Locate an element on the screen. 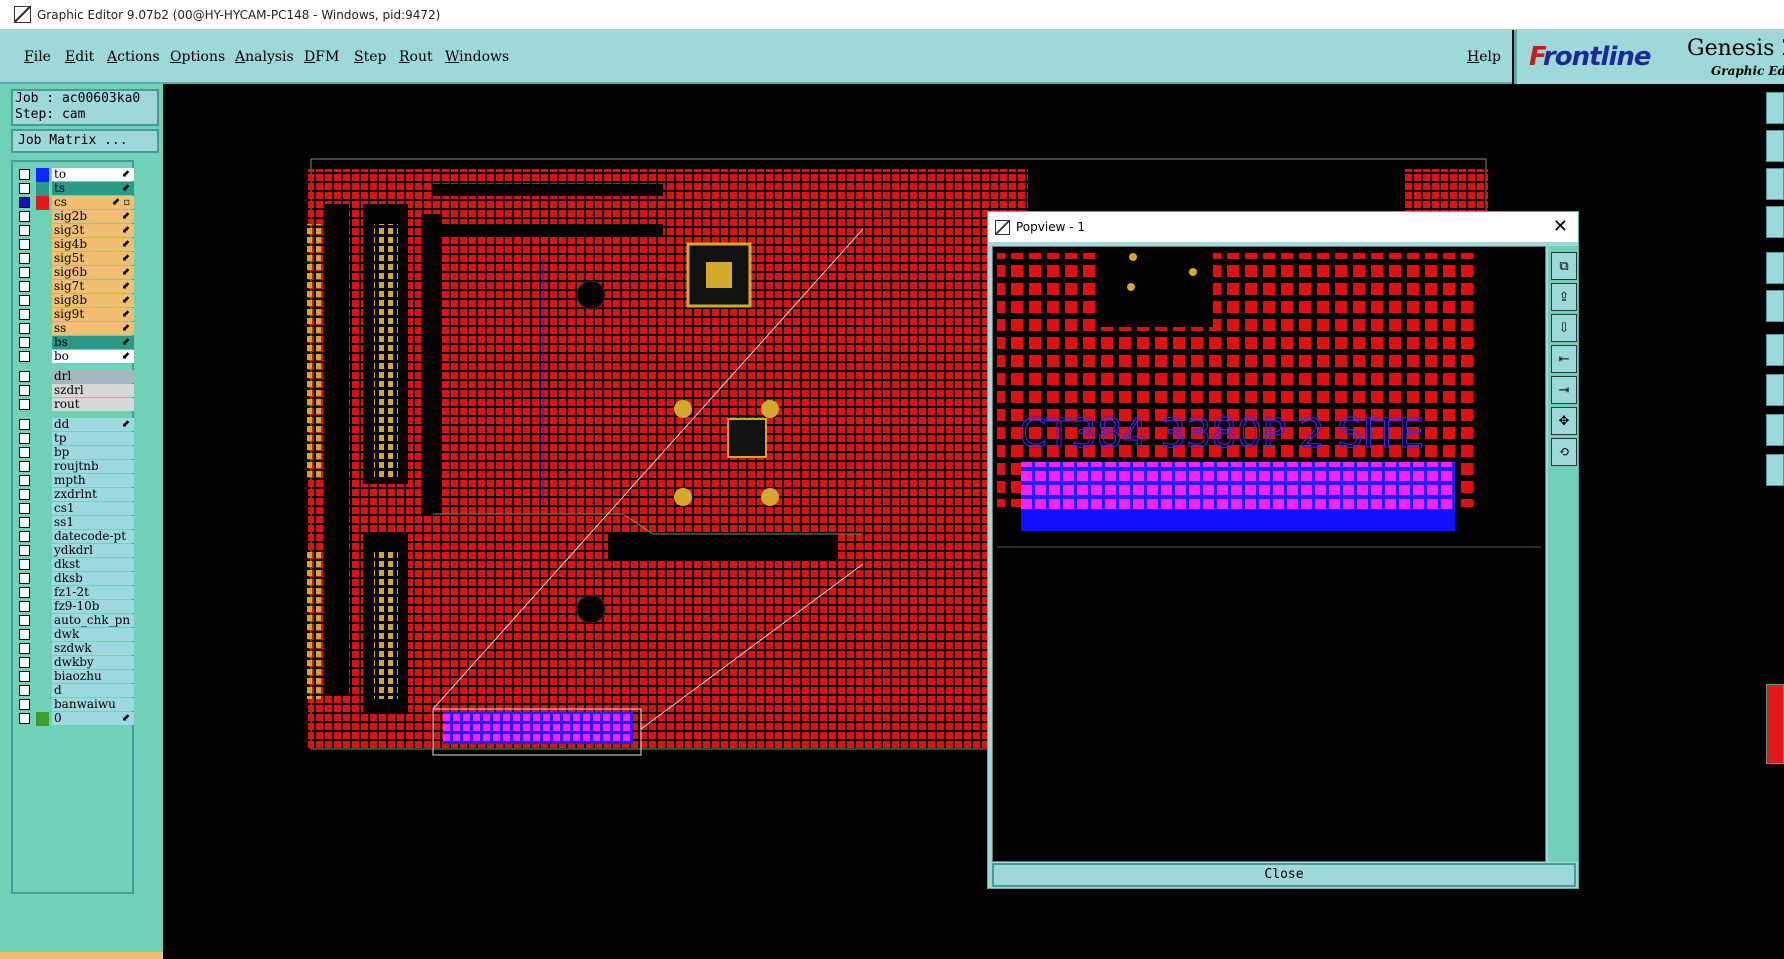 Image resolution: width=1784 pixels, height=959 pixels. right-tool-red is located at coordinates (1775, 724).